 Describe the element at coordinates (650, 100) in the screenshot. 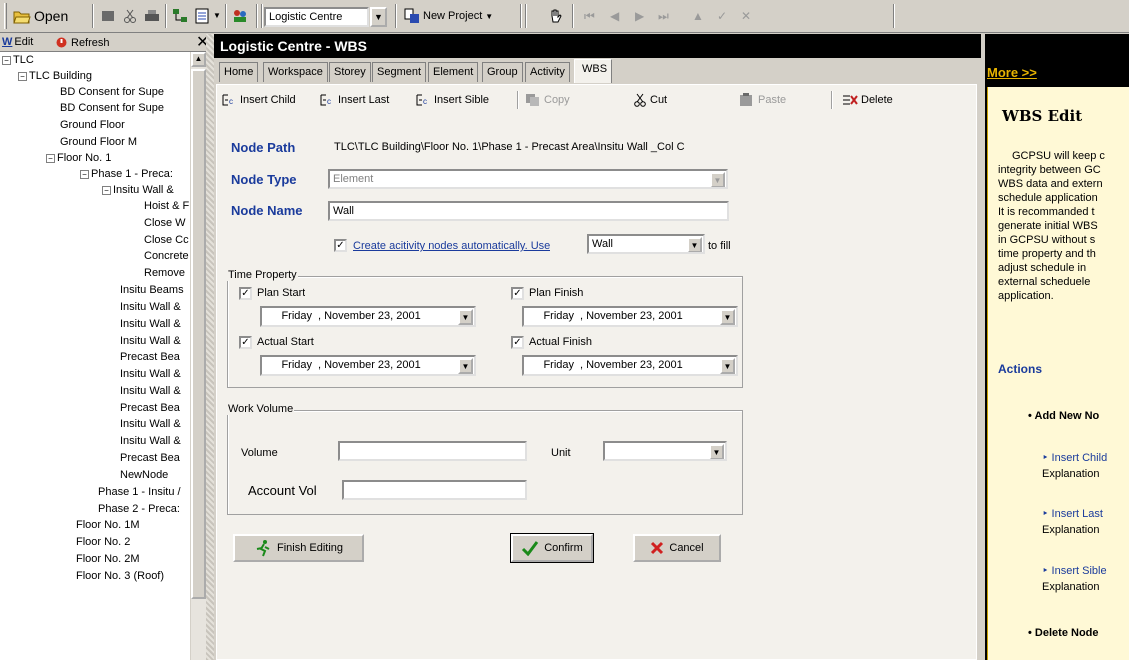

I see `cut-button: Cut` at that location.